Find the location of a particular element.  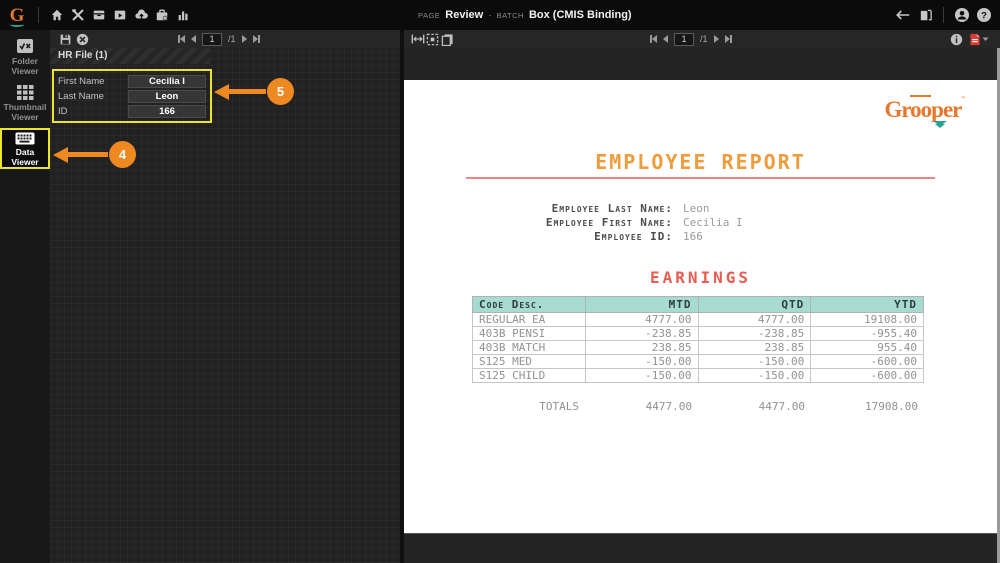

save-icon is located at coordinates (65, 39).